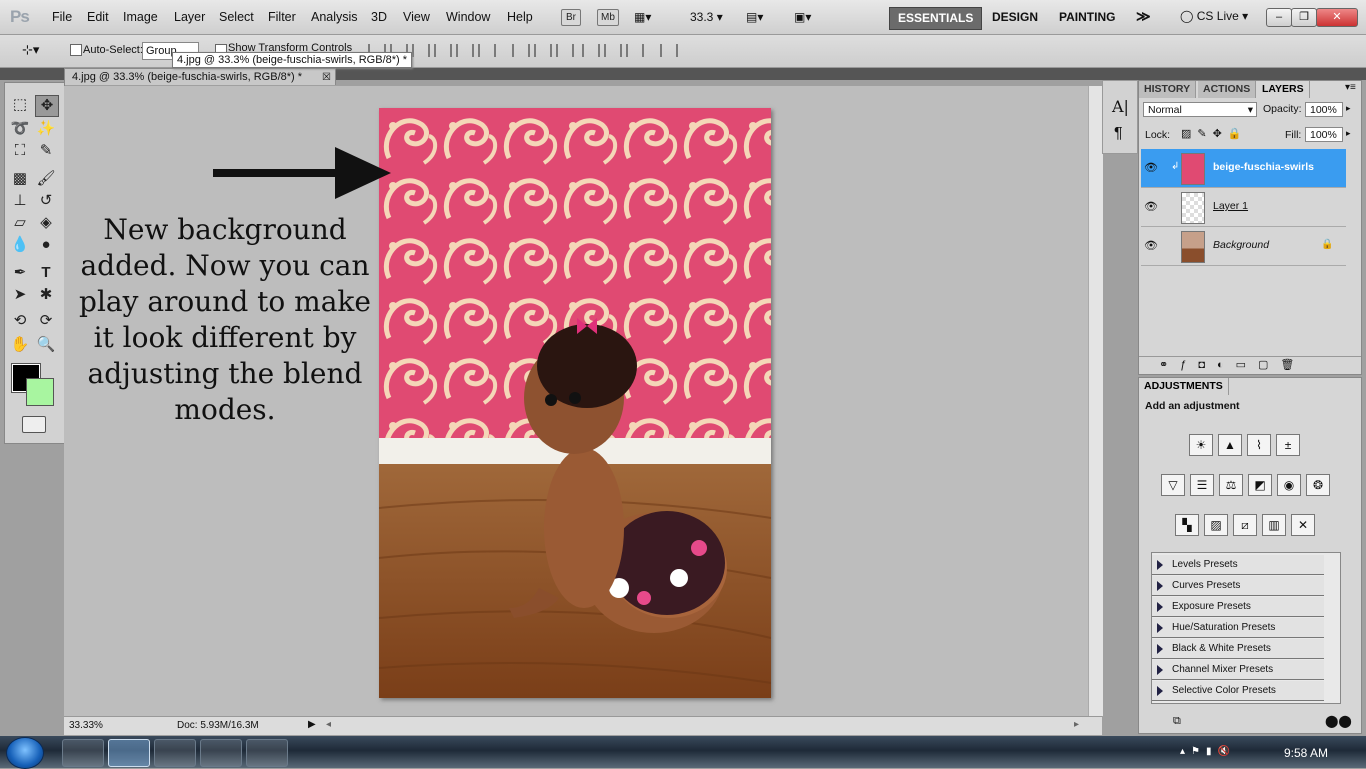 This screenshot has height=769, width=1366. I want to click on preset-black-white: Black & White Presets, so click(1238, 649).